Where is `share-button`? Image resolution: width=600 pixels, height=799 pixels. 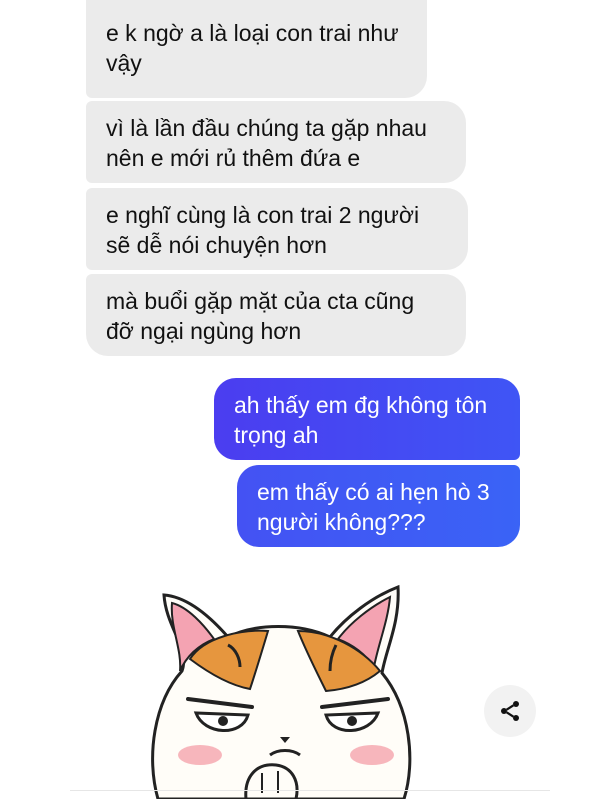 share-button is located at coordinates (510, 711).